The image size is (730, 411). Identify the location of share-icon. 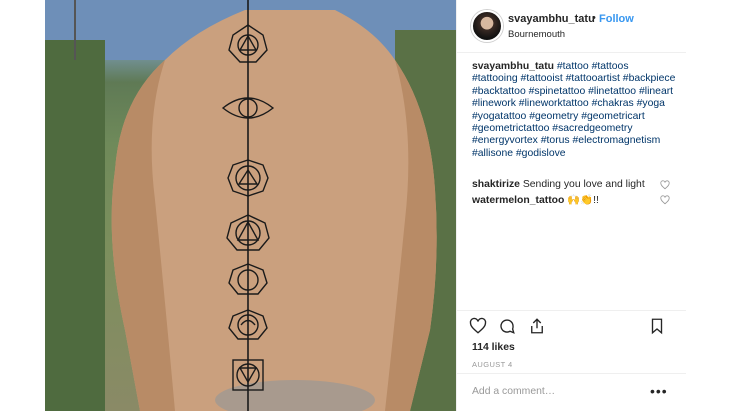
(537, 326).